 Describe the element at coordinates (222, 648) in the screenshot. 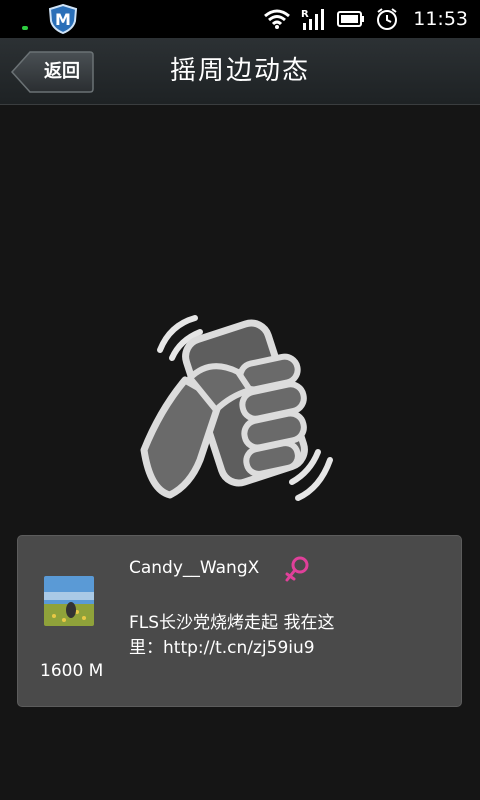

I see `status-message-line-2: 里：http://t.cn/zj59iu9` at that location.